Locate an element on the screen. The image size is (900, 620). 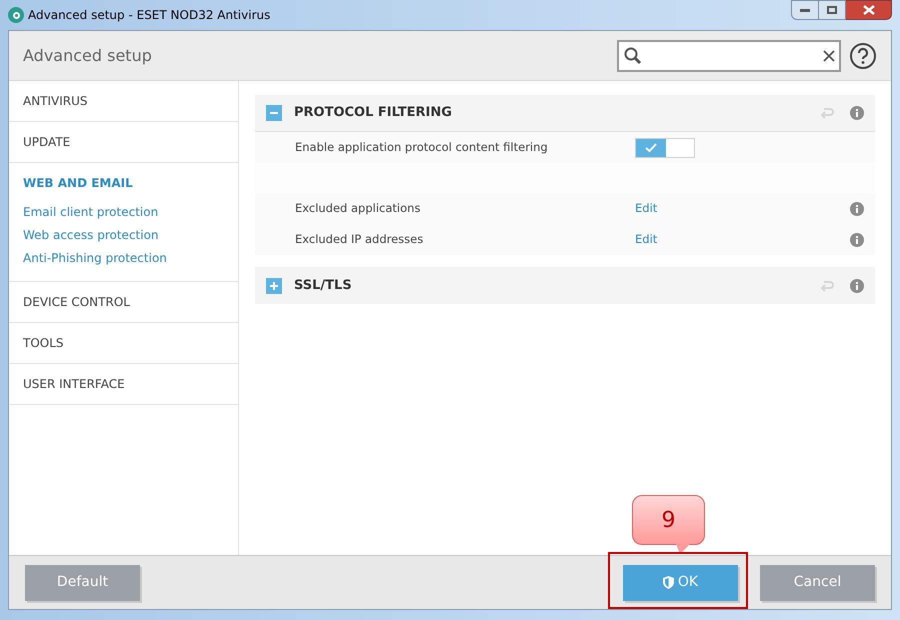
setting-label: Enable application protocol content filtering is located at coordinates (422, 147).